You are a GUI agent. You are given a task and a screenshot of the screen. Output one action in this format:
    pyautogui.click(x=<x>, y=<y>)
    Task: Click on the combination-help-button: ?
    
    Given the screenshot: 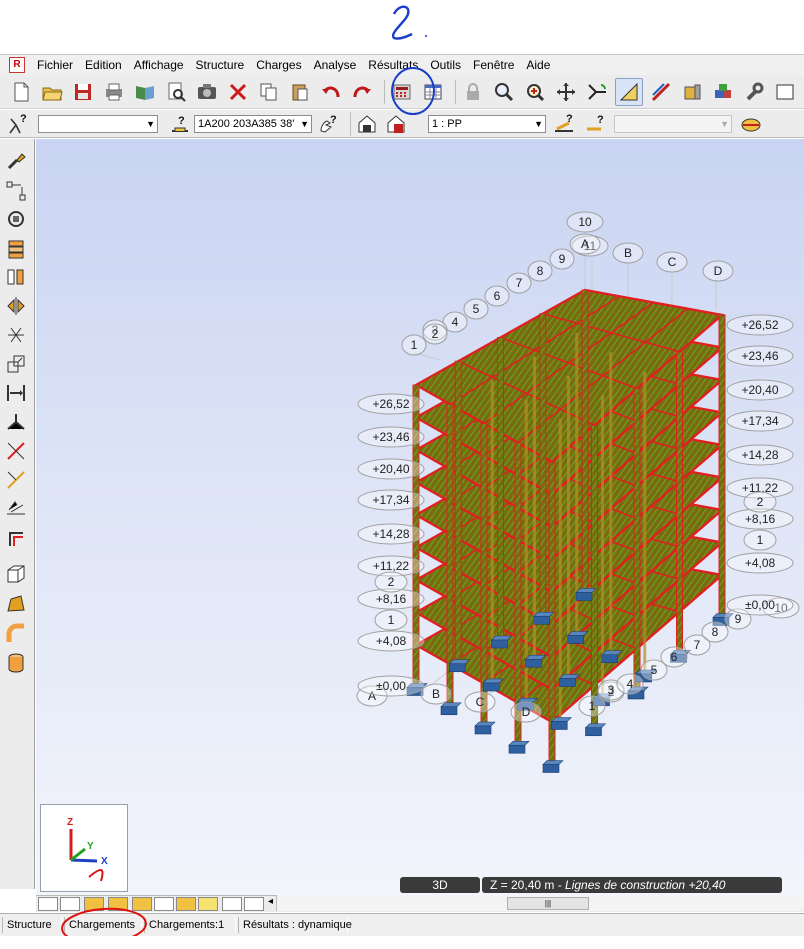 What is the action you would take?
    pyautogui.click(x=596, y=124)
    